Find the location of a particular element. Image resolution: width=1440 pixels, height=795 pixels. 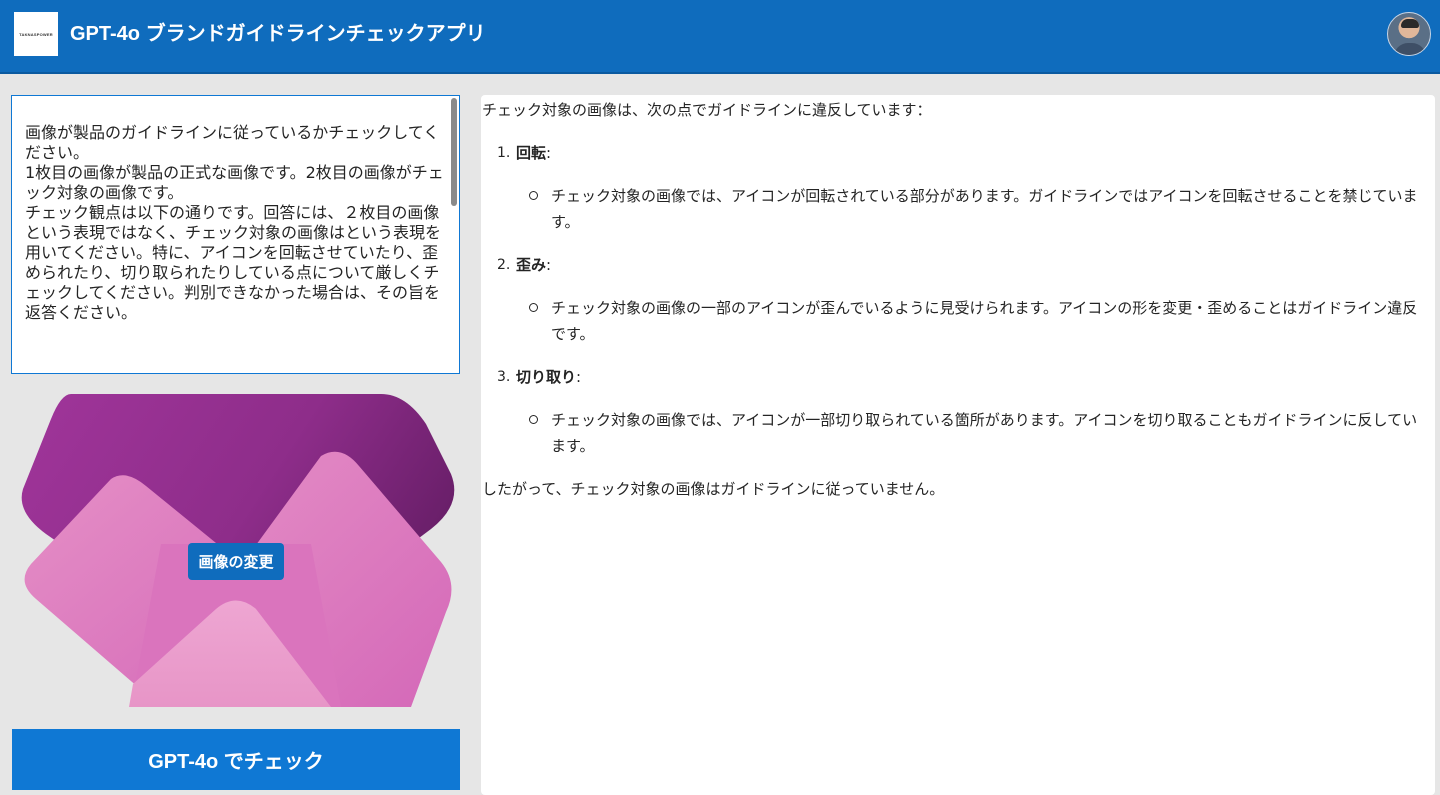

app-logo: TAKNASPOWER is located at coordinates (36, 34).